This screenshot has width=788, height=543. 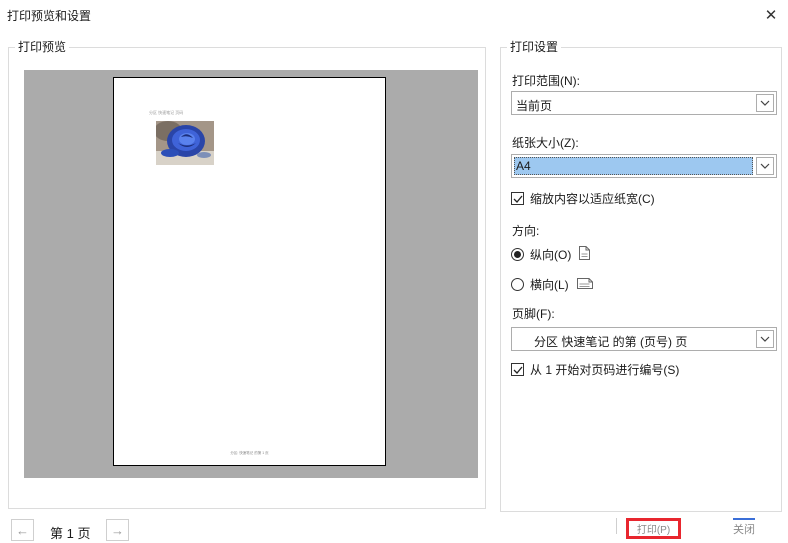 What do you see at coordinates (744, 527) in the screenshot?
I see `close-button: 关闭` at bounding box center [744, 527].